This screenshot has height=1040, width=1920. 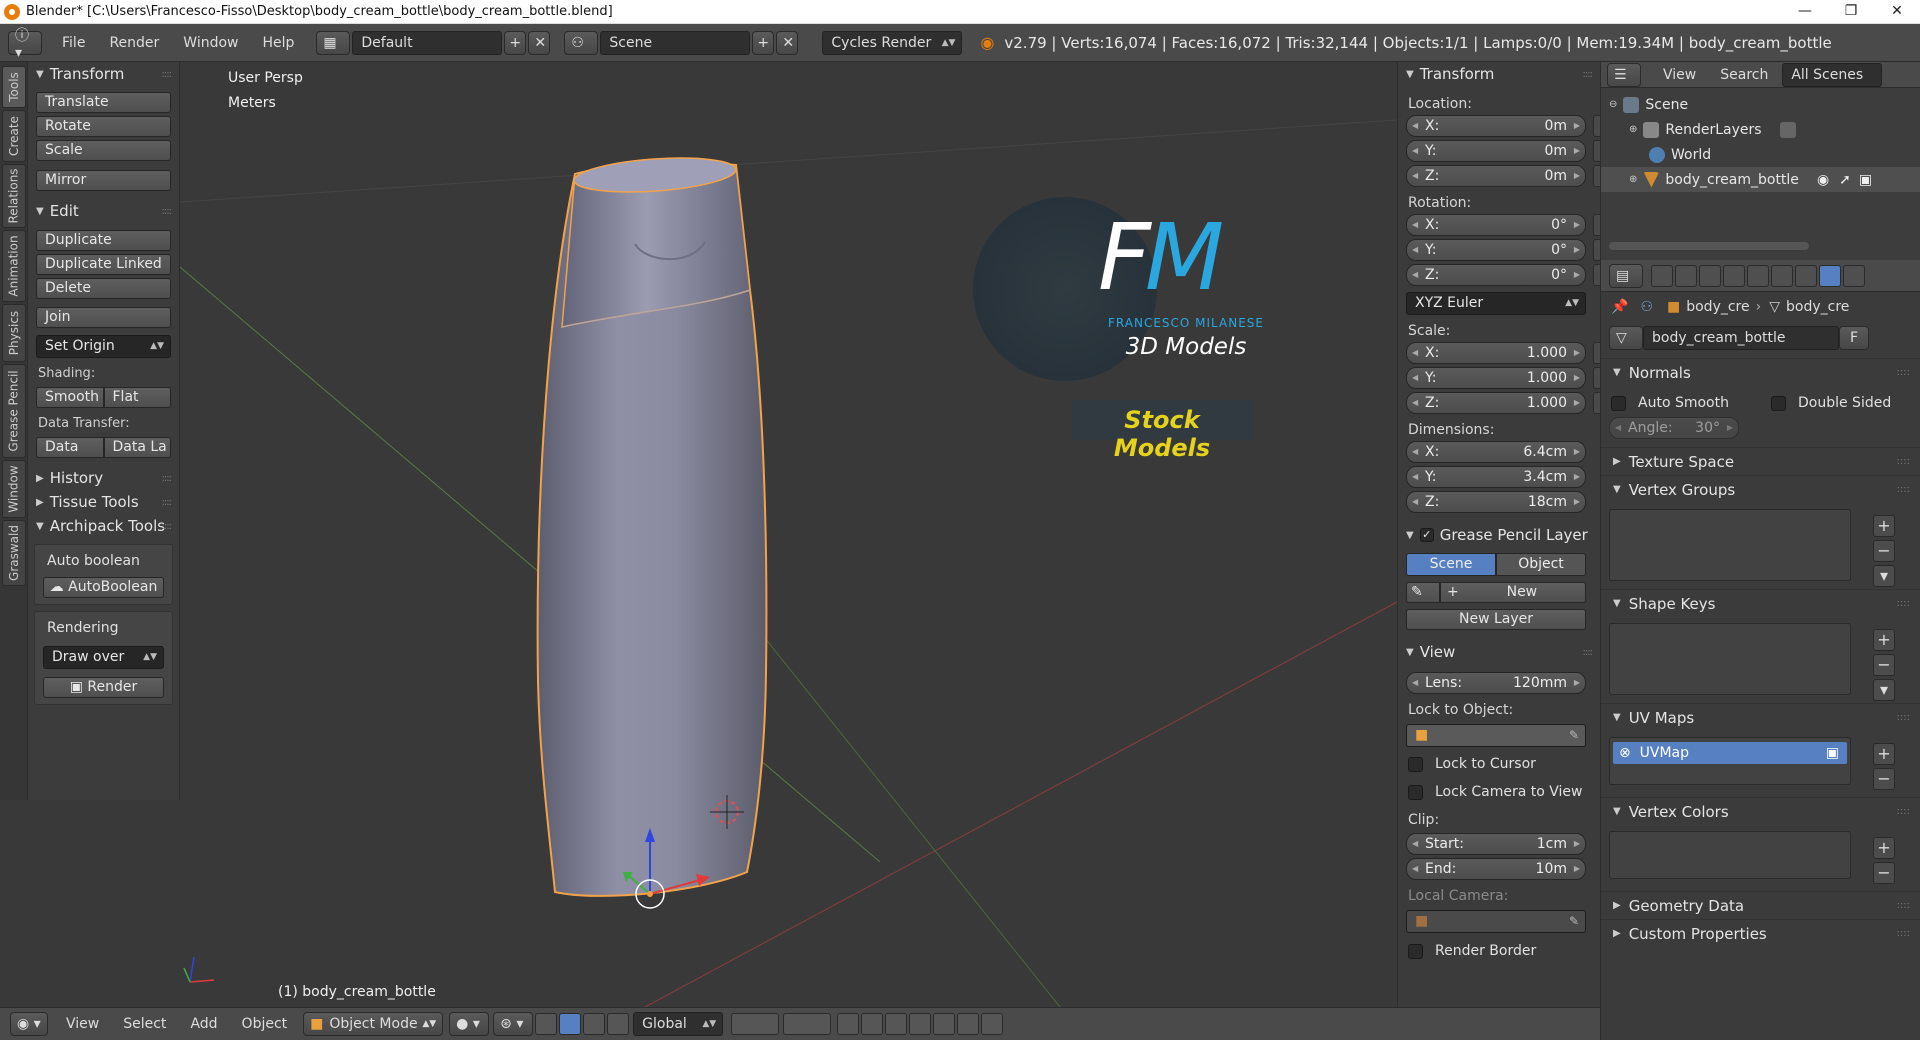 What do you see at coordinates (1851, 12) in the screenshot?
I see `maximize-button: ❐` at bounding box center [1851, 12].